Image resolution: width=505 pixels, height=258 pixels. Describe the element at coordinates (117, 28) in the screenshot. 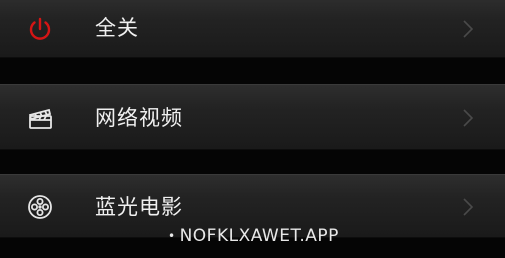

I see `menu-item-label: 全关` at that location.